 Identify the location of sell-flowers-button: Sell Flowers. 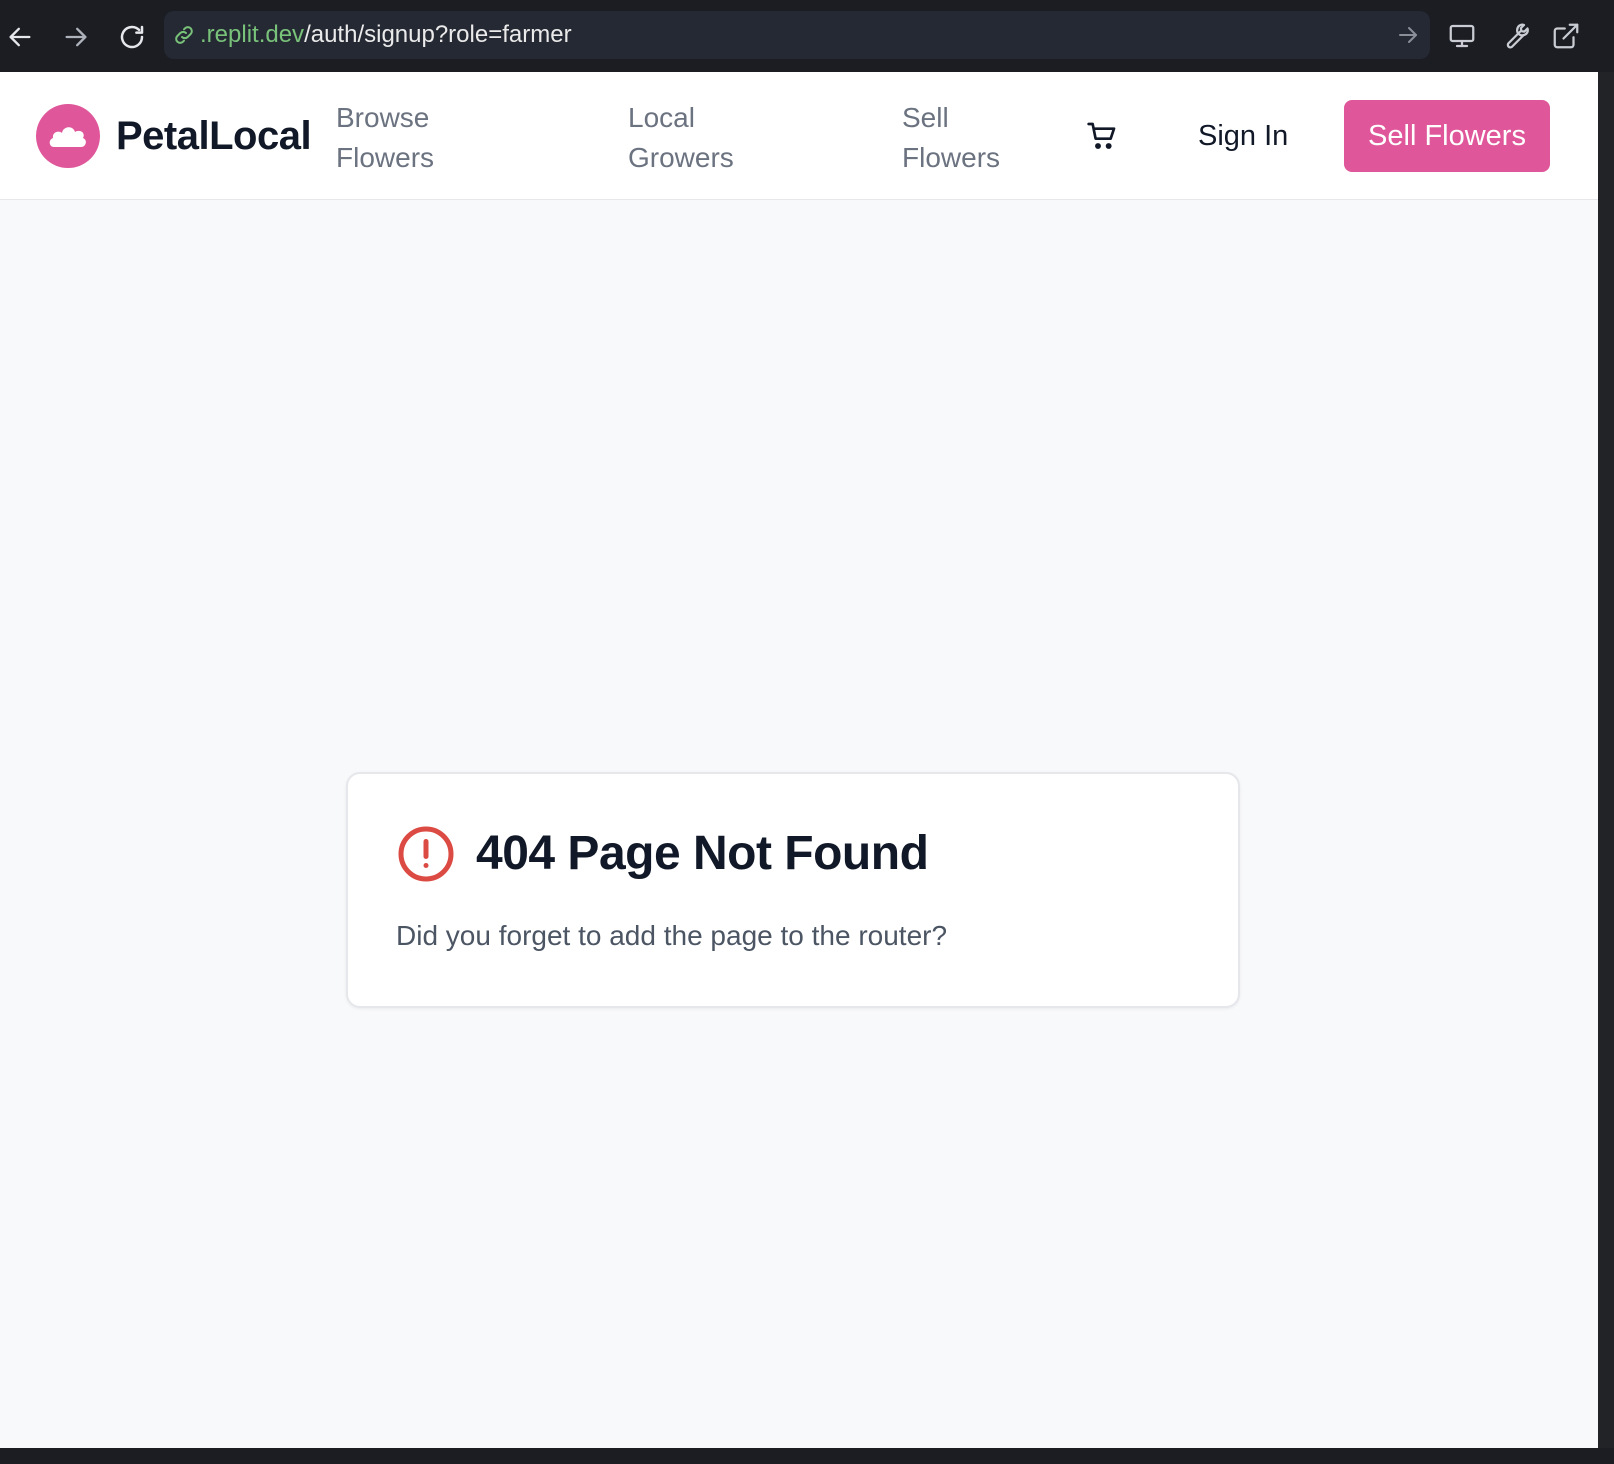
(1447, 136).